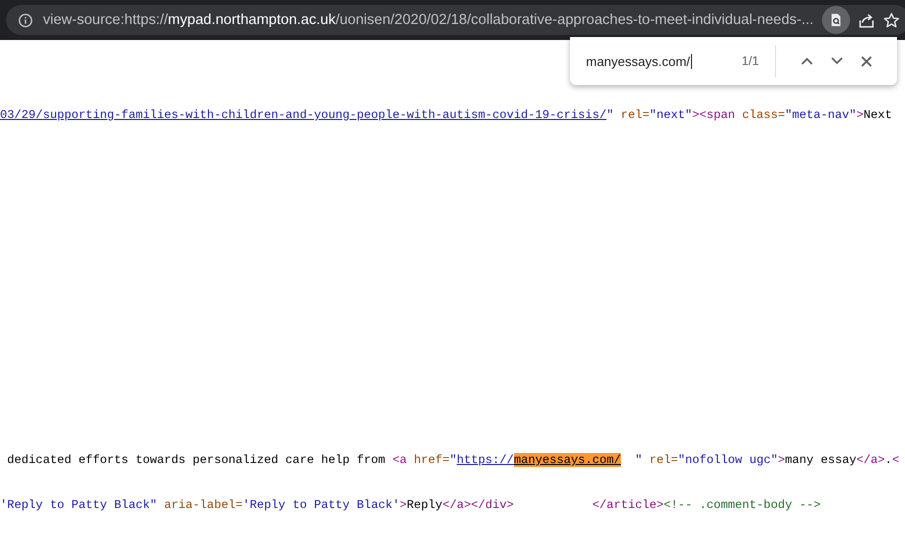 The image size is (905, 545). Describe the element at coordinates (866, 20) in the screenshot. I see `share-icon` at that location.